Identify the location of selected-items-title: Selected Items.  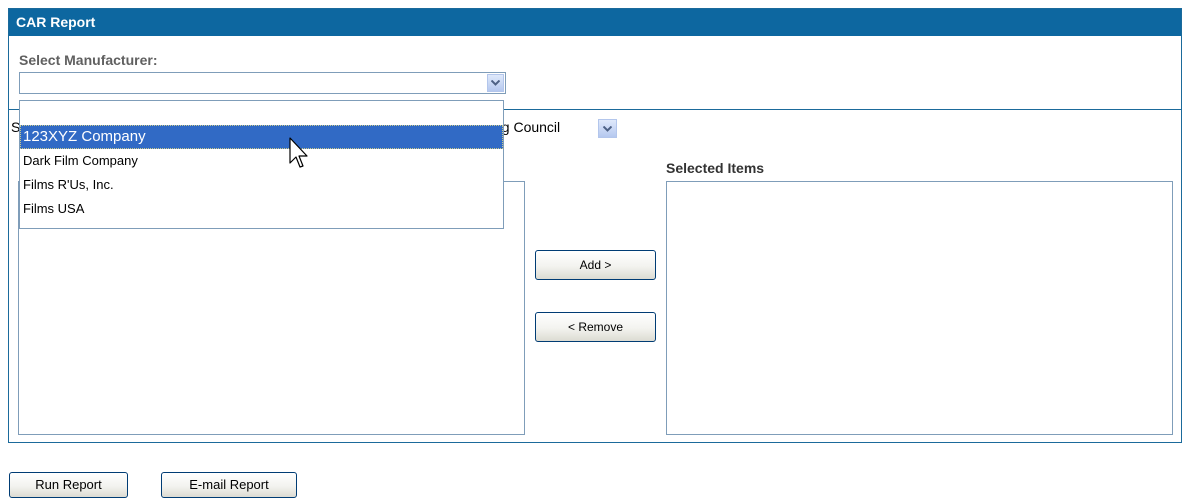
(715, 168).